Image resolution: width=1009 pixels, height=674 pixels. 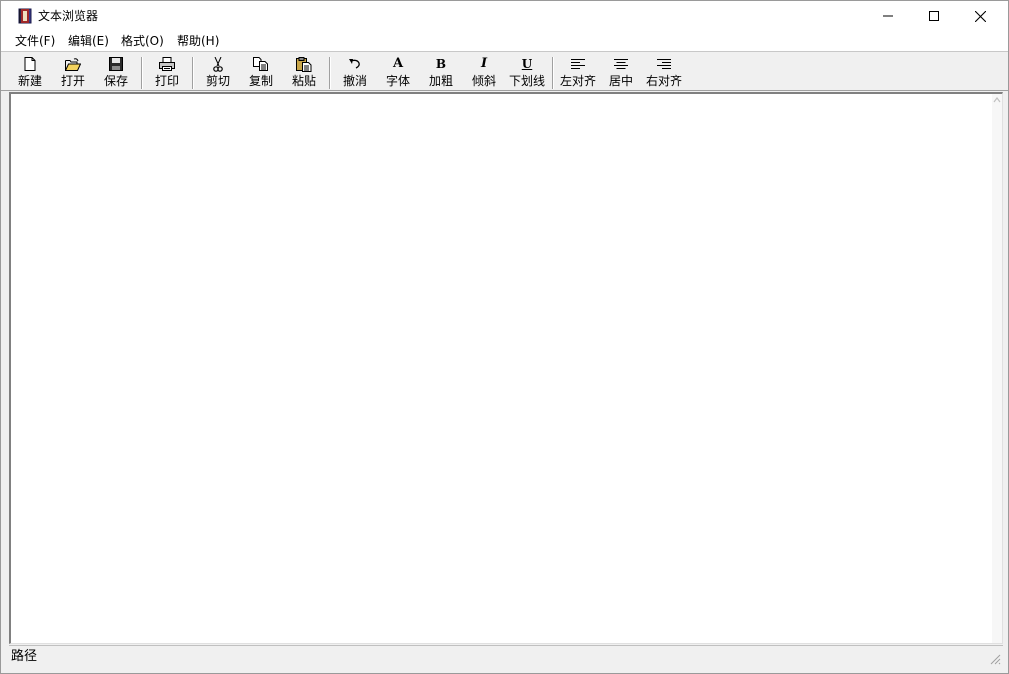 What do you see at coordinates (167, 64) in the screenshot?
I see `printer-icon` at bounding box center [167, 64].